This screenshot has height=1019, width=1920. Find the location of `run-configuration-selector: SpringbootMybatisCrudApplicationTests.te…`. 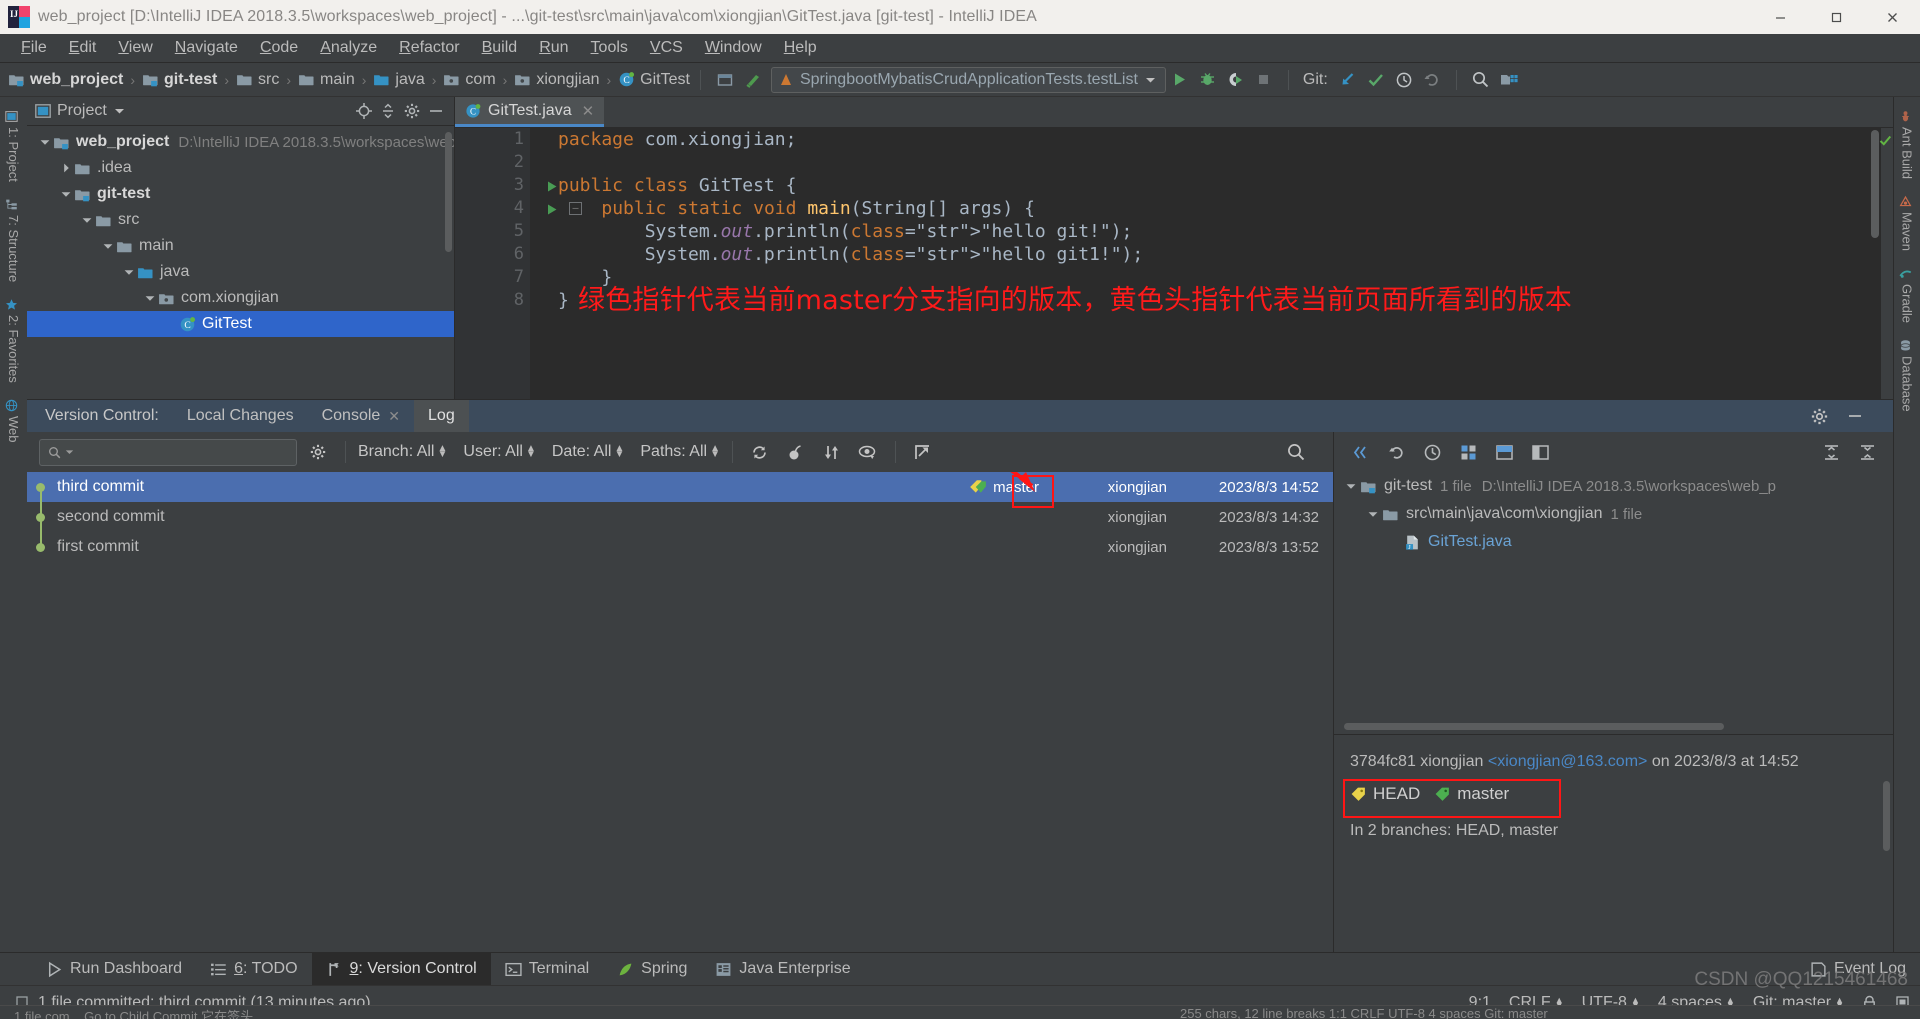

run-configuration-selector: SpringbootMybatisCrudApplicationTests.te… is located at coordinates (968, 79).